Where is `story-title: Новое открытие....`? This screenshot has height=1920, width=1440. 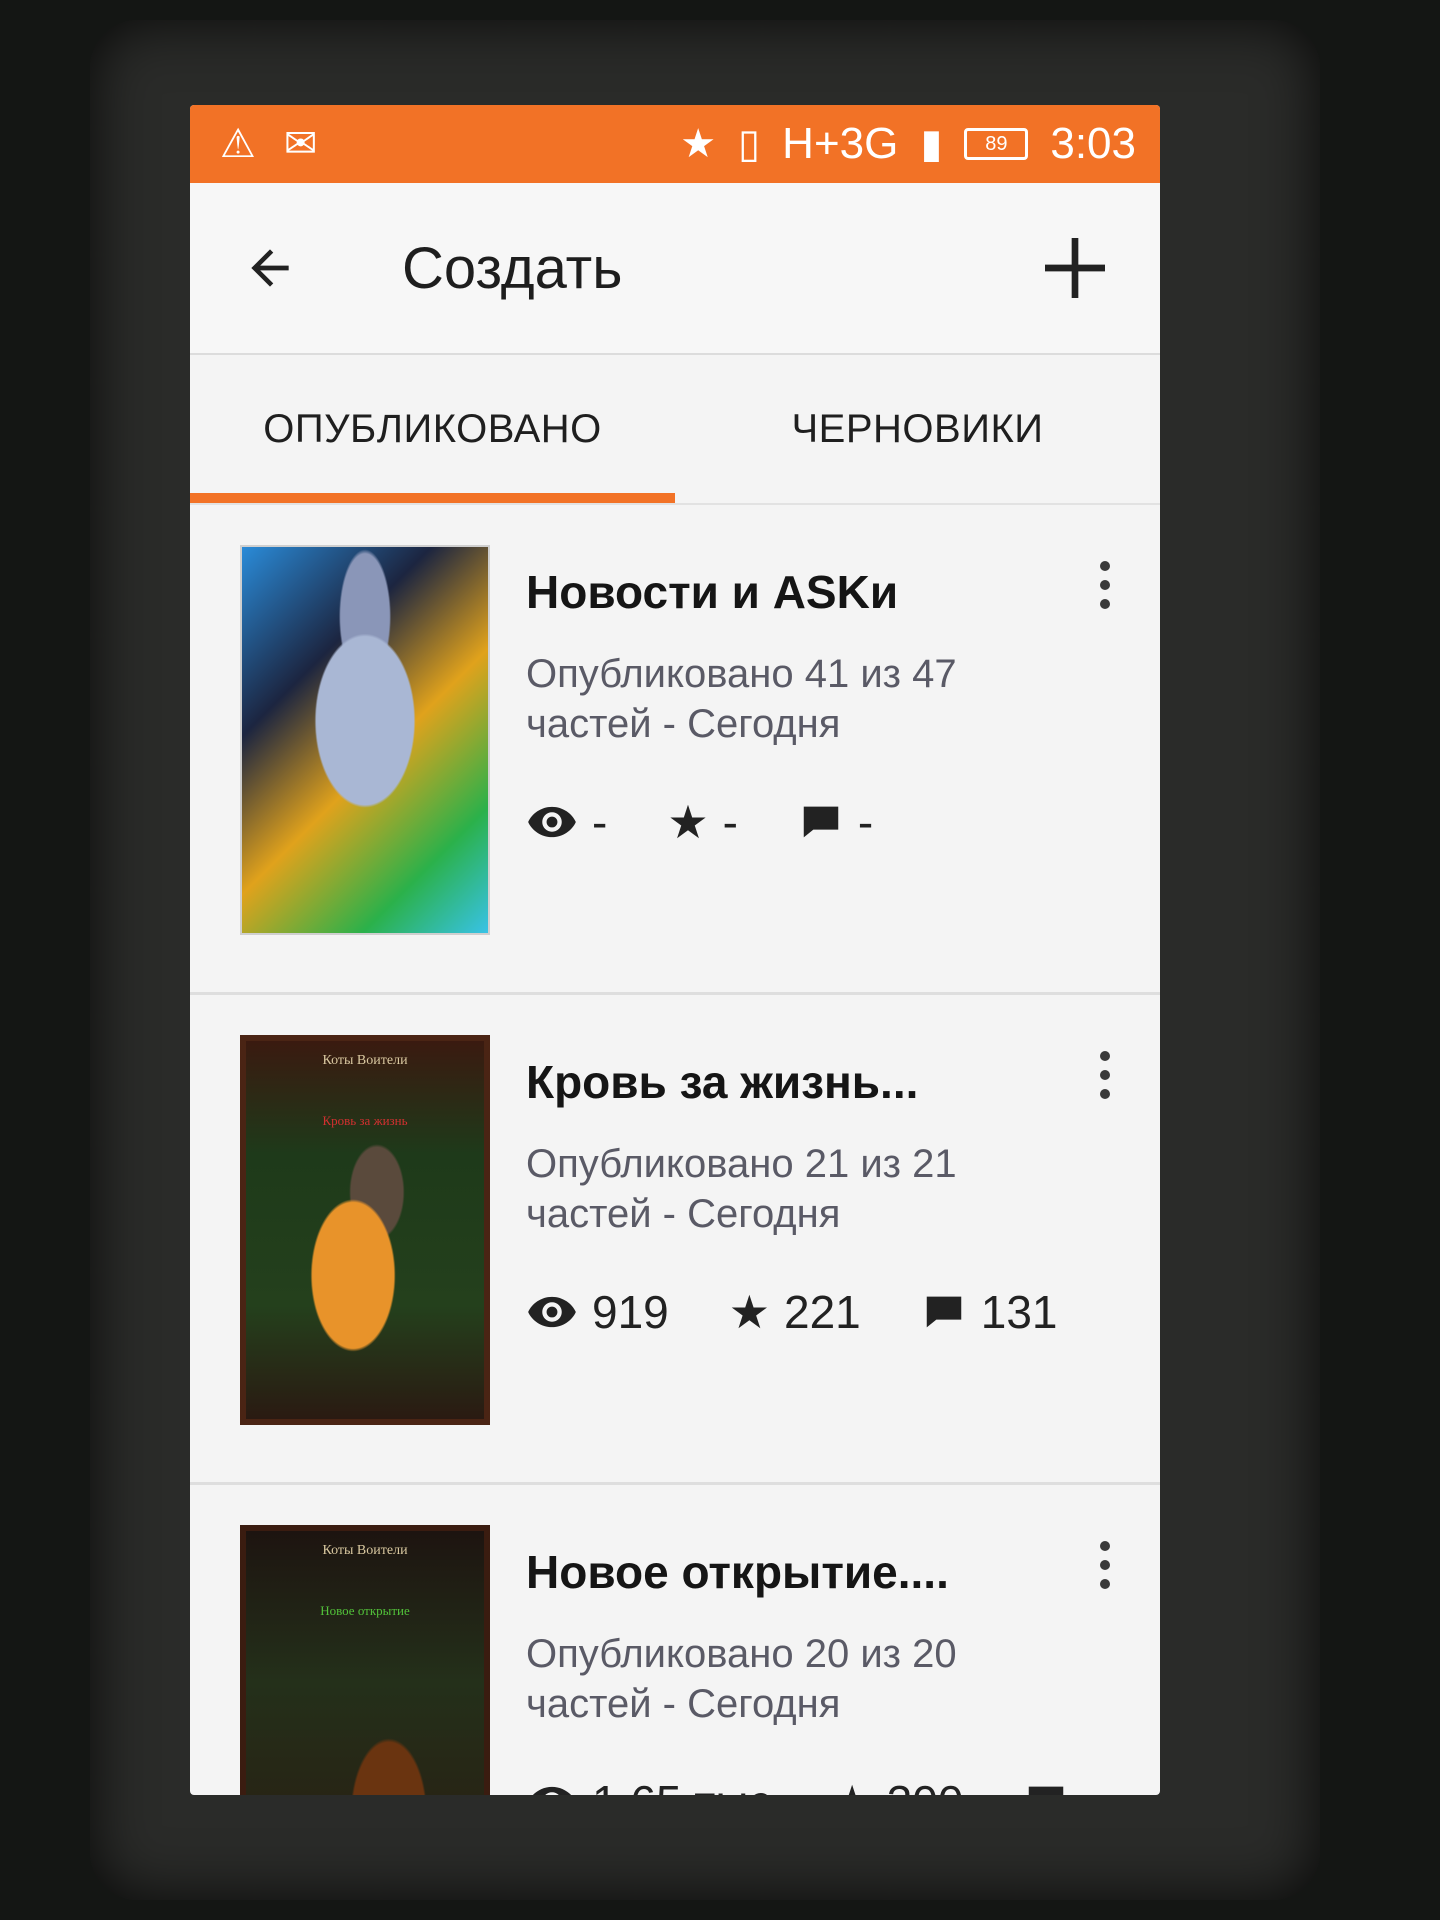 story-title: Новое открытие.... is located at coordinates (786, 1572).